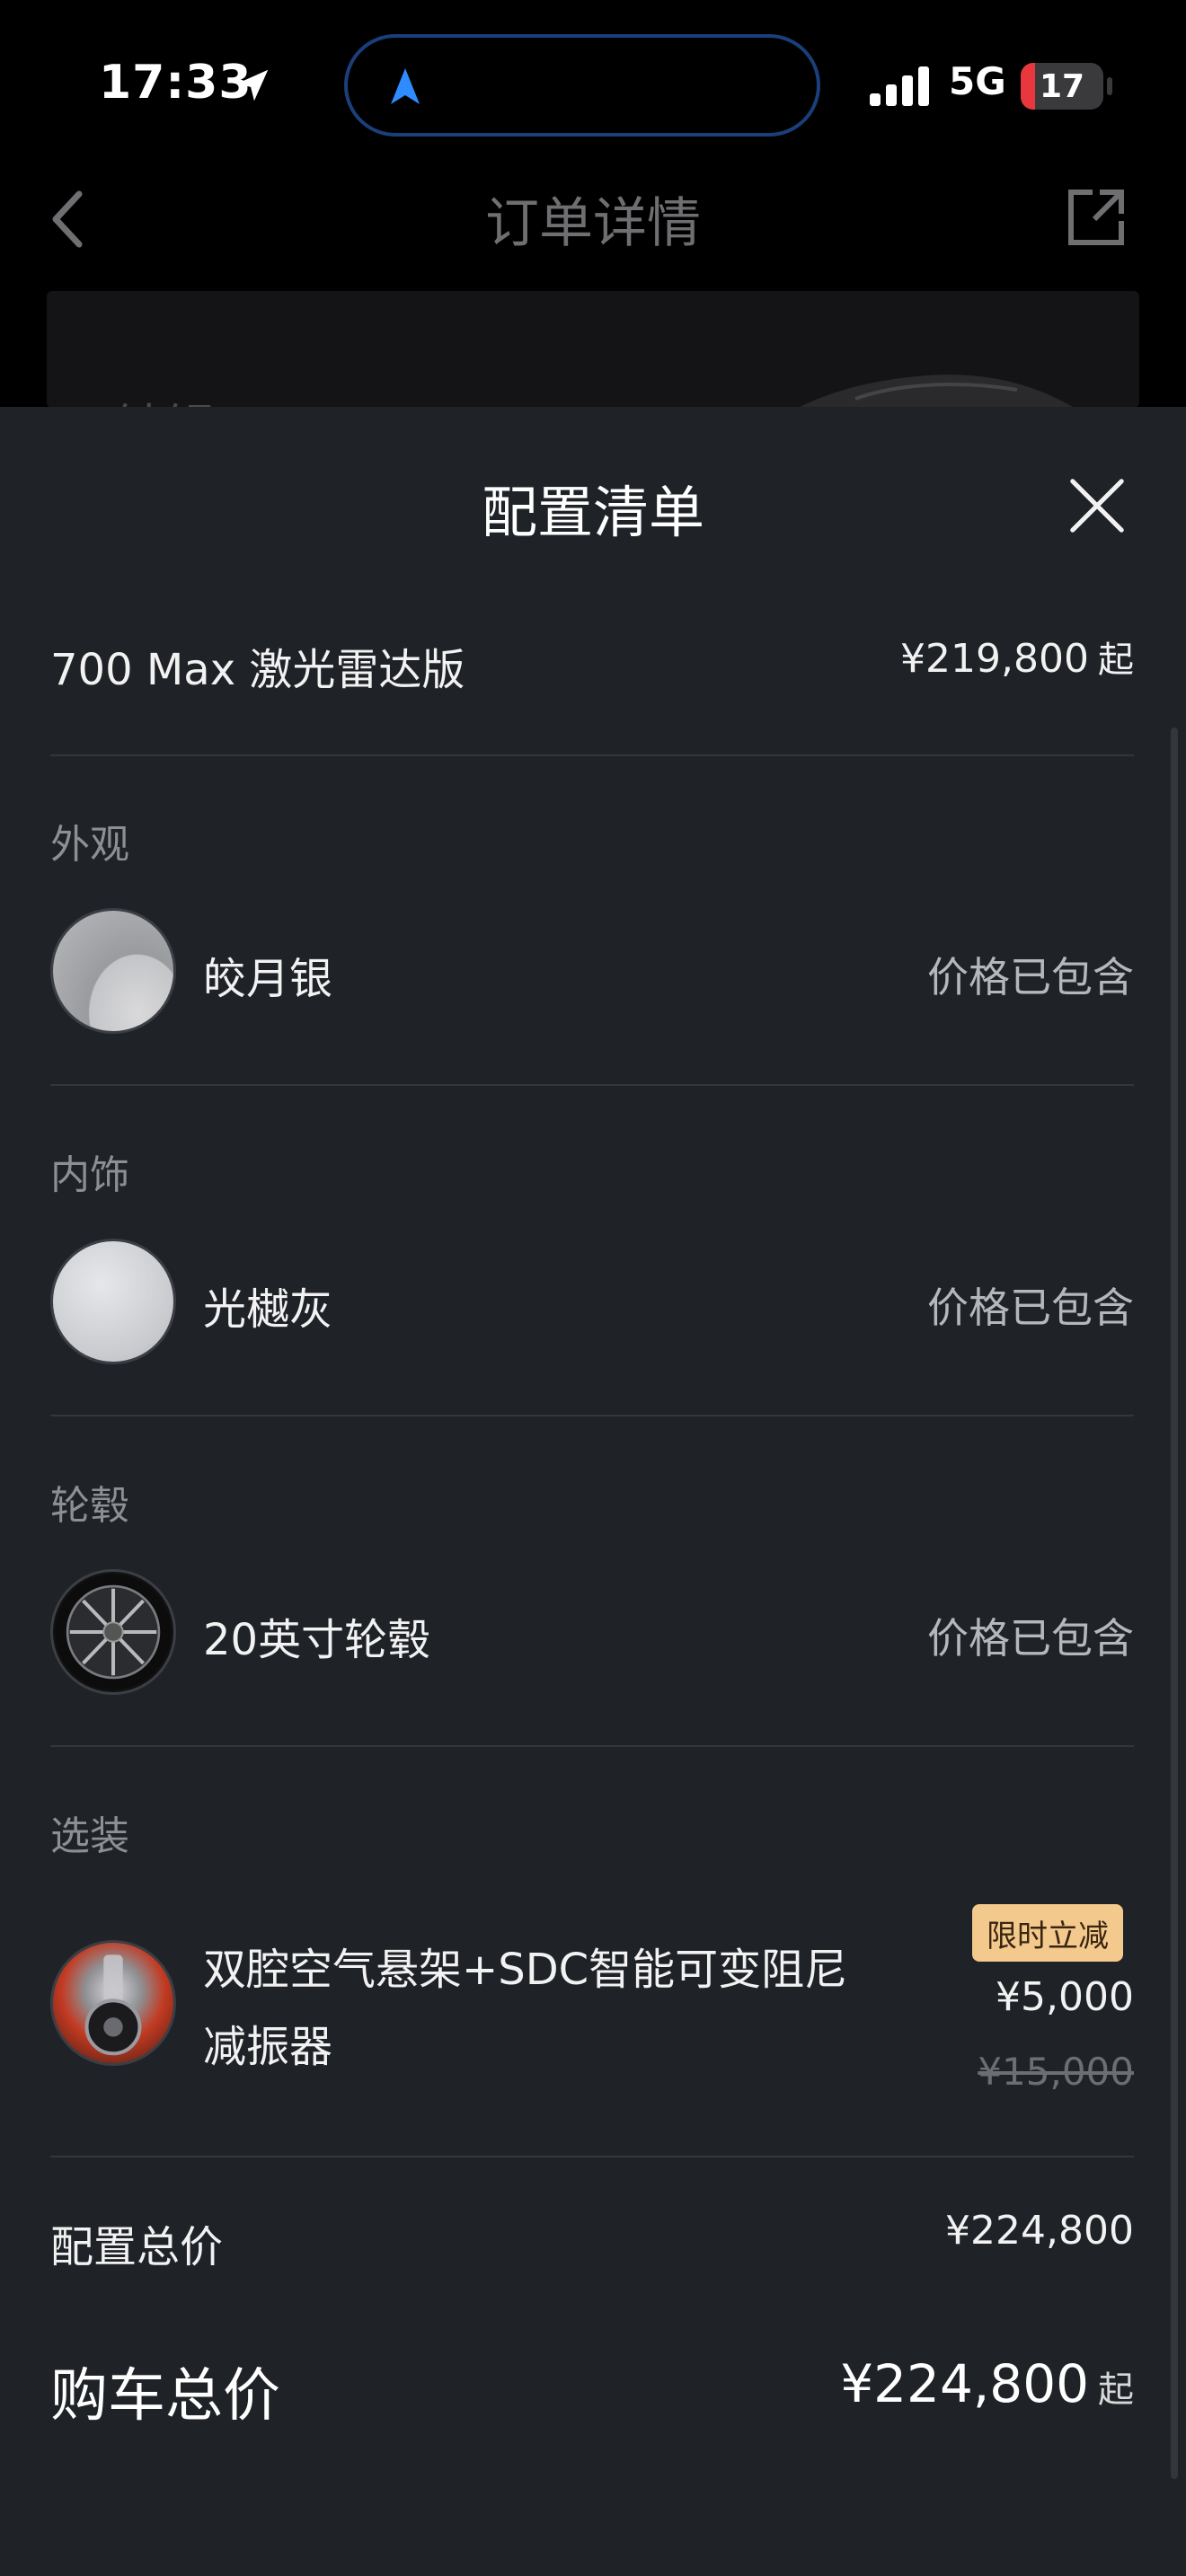 This screenshot has width=1186, height=2576. What do you see at coordinates (137, 2247) in the screenshot?
I see `config-total-label: 配置总价` at bounding box center [137, 2247].